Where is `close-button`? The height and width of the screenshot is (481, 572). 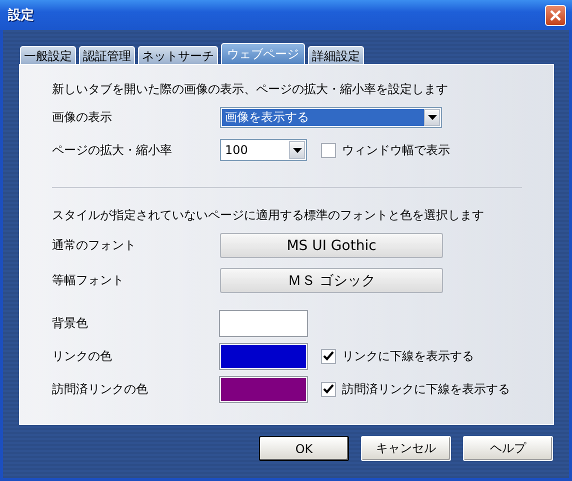
close-button is located at coordinates (555, 15).